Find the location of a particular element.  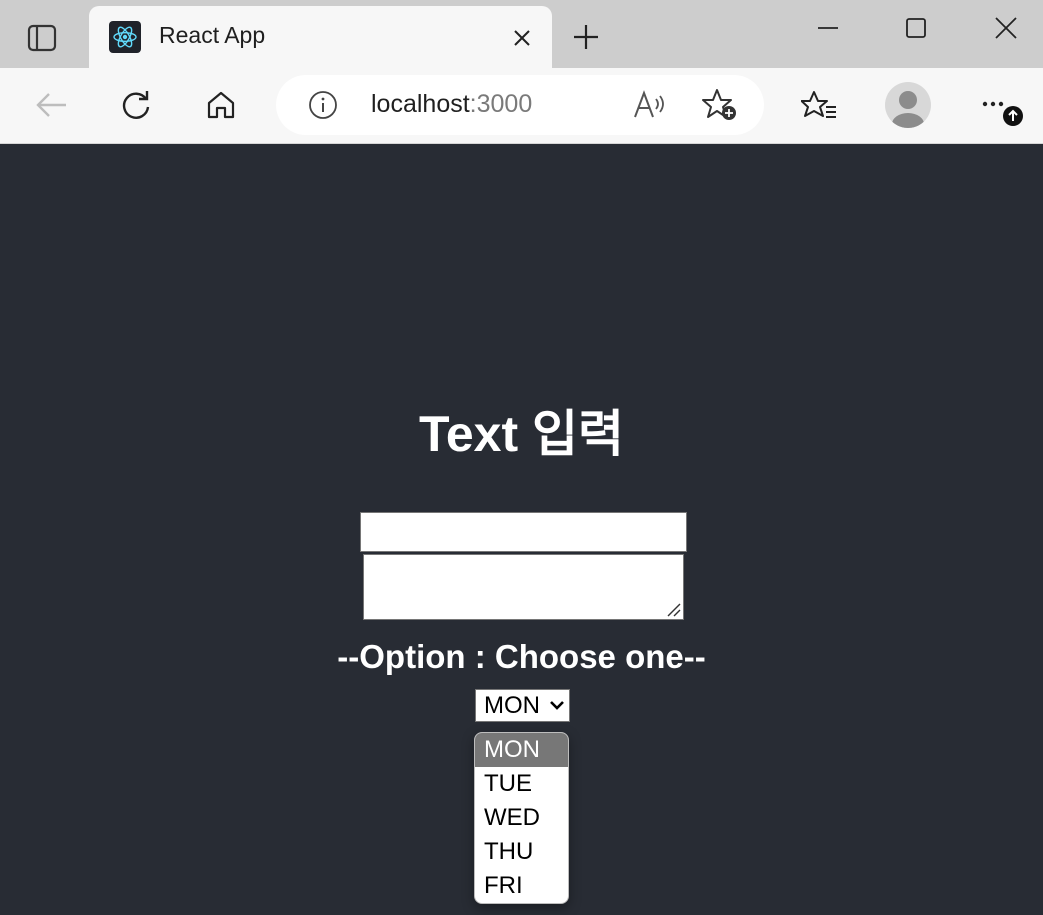

day-select: MON is located at coordinates (522, 705).